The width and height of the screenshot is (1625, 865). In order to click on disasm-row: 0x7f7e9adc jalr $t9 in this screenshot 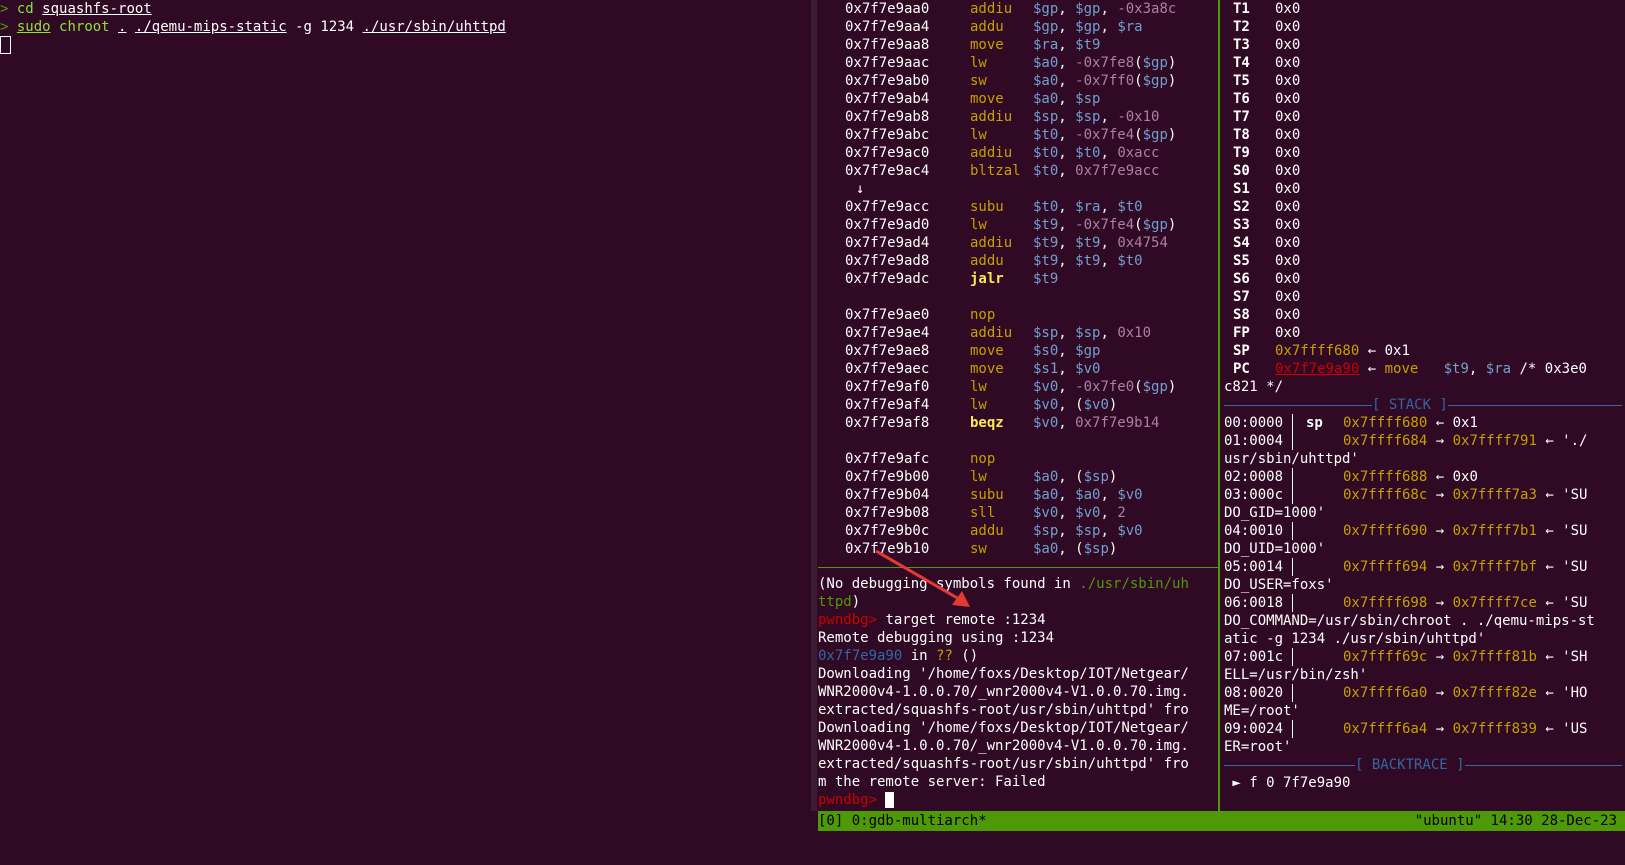, I will do `click(1018, 279)`.